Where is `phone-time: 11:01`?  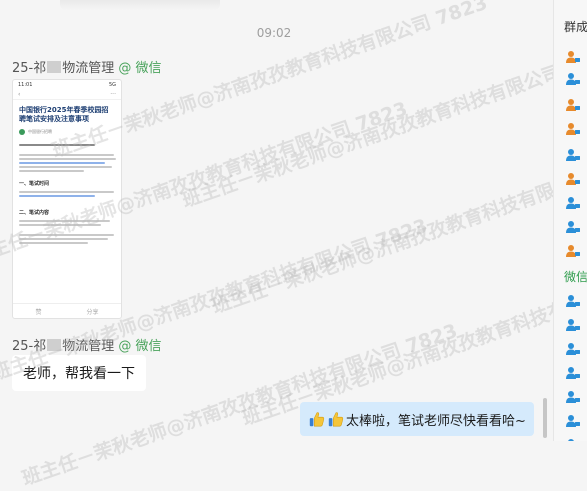
phone-time: 11:01 is located at coordinates (25, 85).